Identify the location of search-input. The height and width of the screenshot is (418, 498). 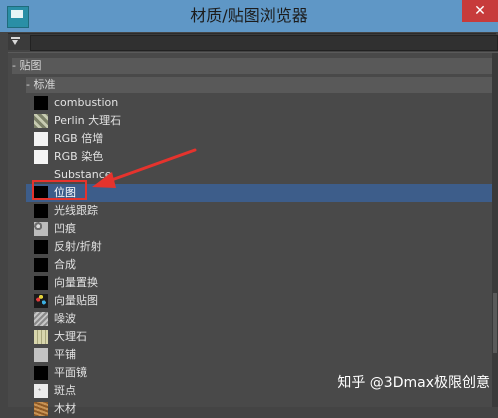
(264, 43).